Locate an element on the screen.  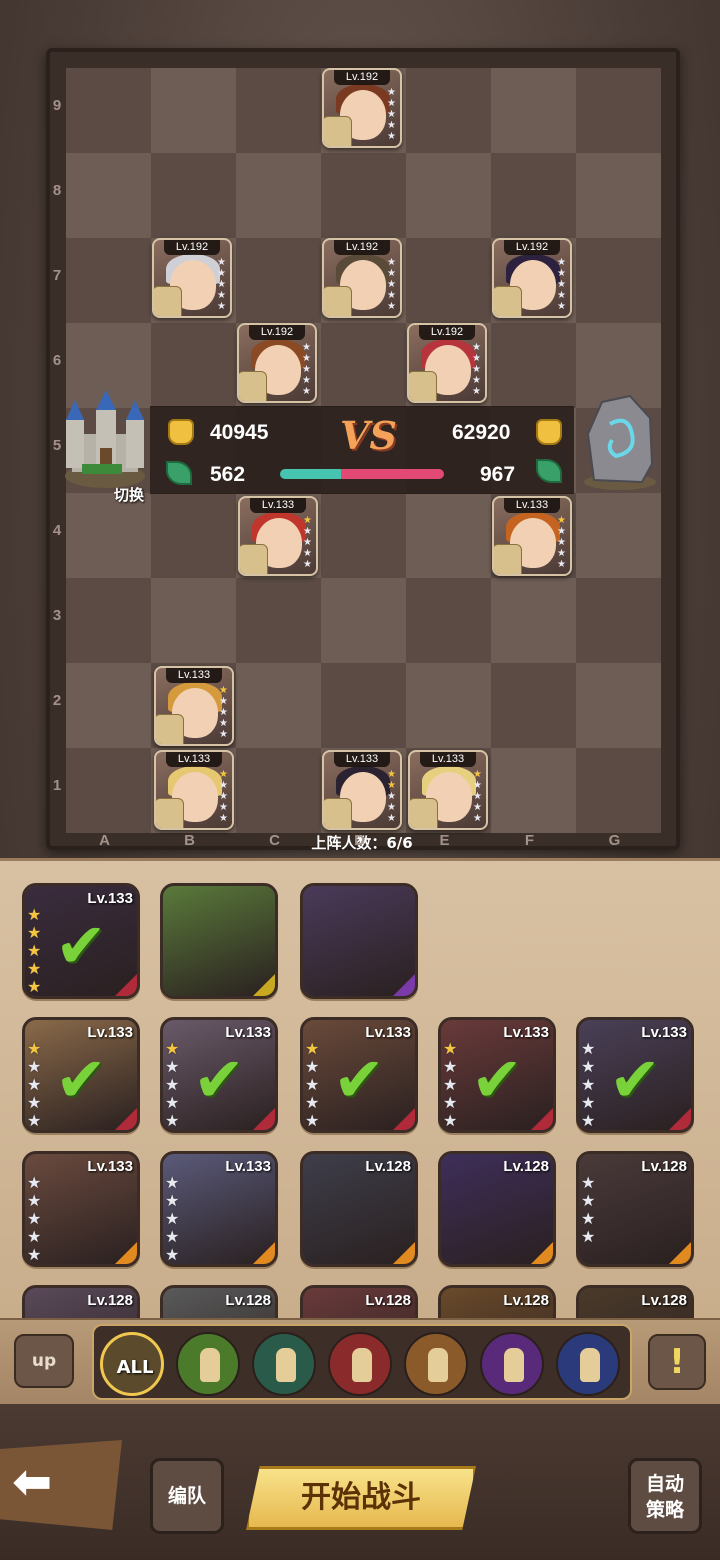
auto-strategy-line2: 策略 is located at coordinates (664, 1510).